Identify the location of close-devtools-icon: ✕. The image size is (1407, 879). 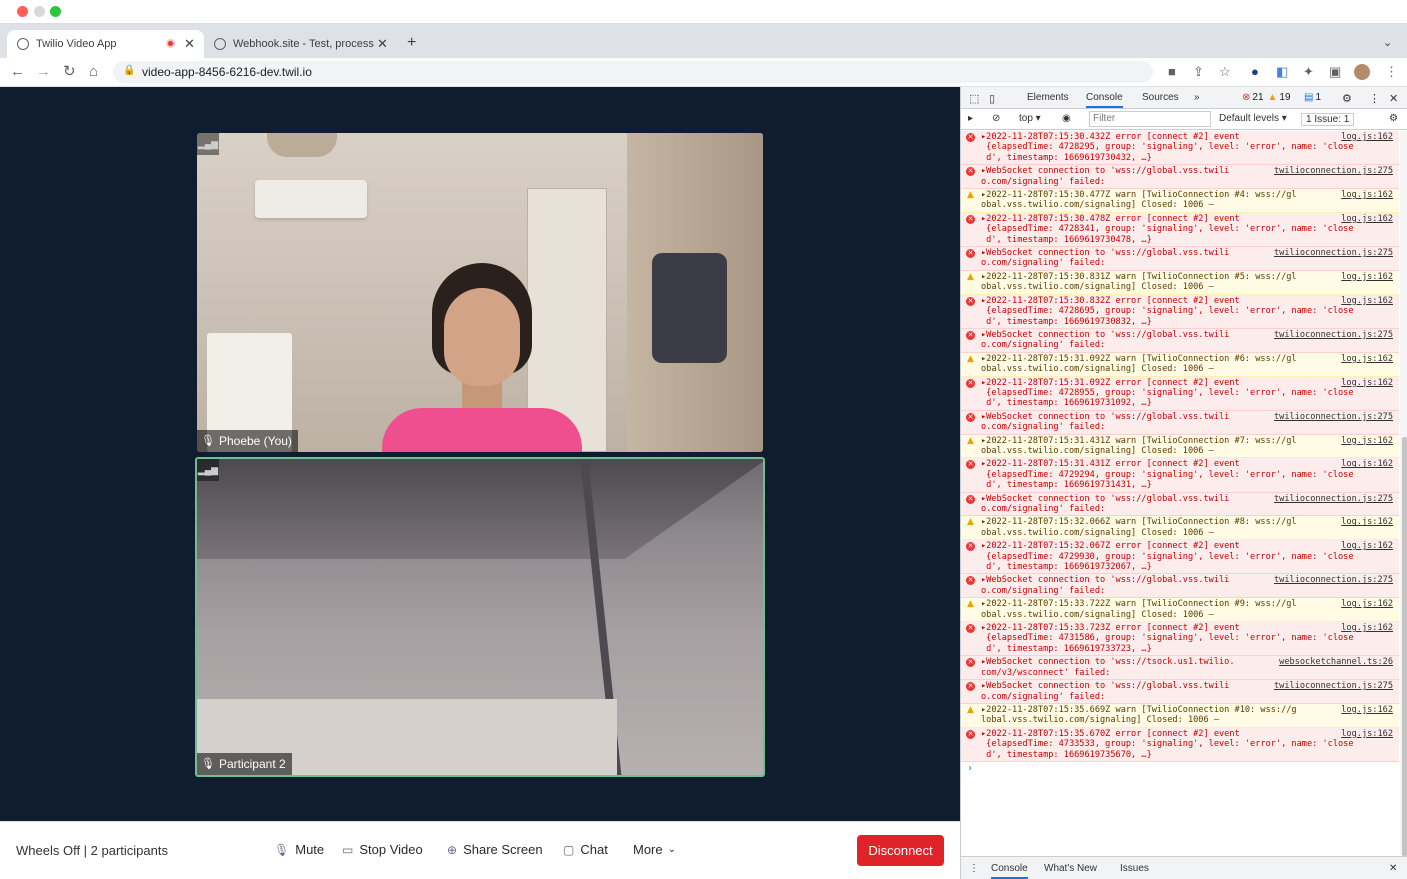
(1393, 98).